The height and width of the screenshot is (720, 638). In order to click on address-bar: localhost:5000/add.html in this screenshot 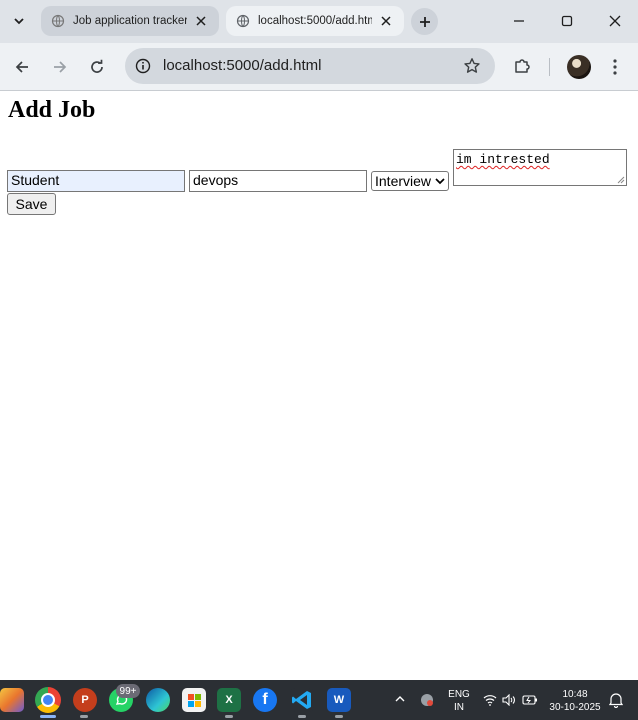, I will do `click(310, 66)`.